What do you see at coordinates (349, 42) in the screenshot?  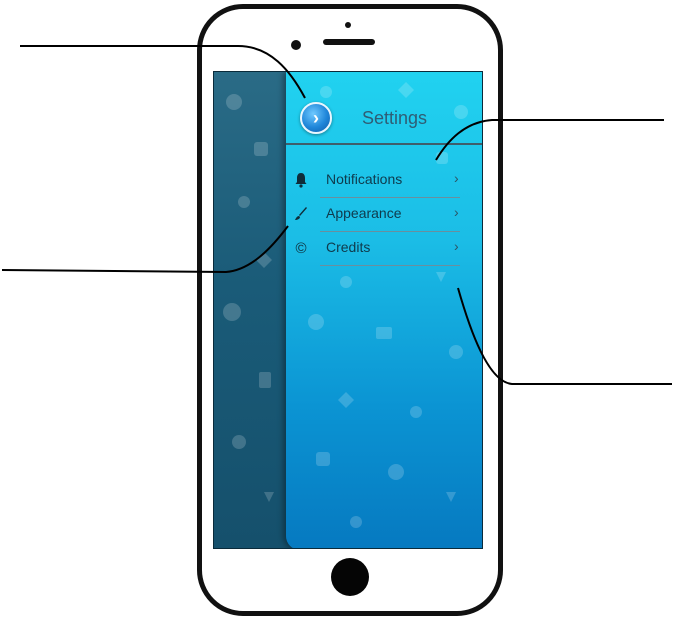 I see `earpiece-speaker` at bounding box center [349, 42].